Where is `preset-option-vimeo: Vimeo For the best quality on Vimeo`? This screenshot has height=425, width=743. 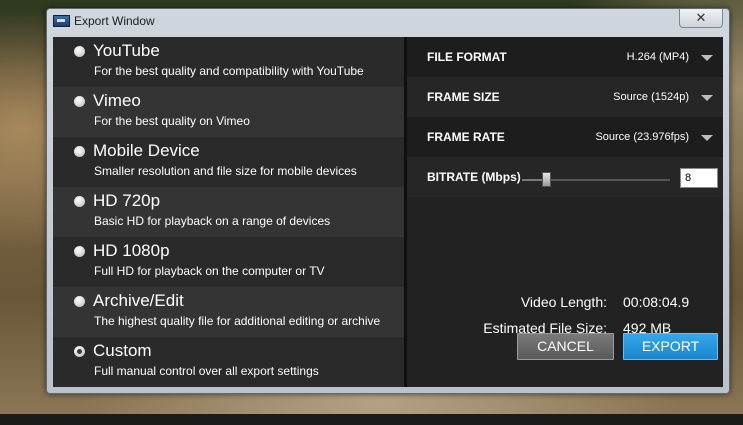 preset-option-vimeo: Vimeo For the best quality on Vimeo is located at coordinates (228, 112).